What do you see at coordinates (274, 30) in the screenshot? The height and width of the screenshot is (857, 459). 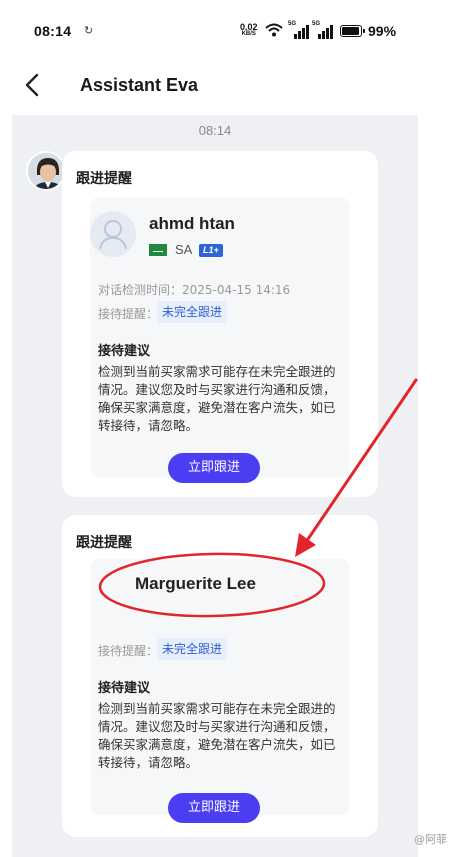 I see `wifi-icon` at bounding box center [274, 30].